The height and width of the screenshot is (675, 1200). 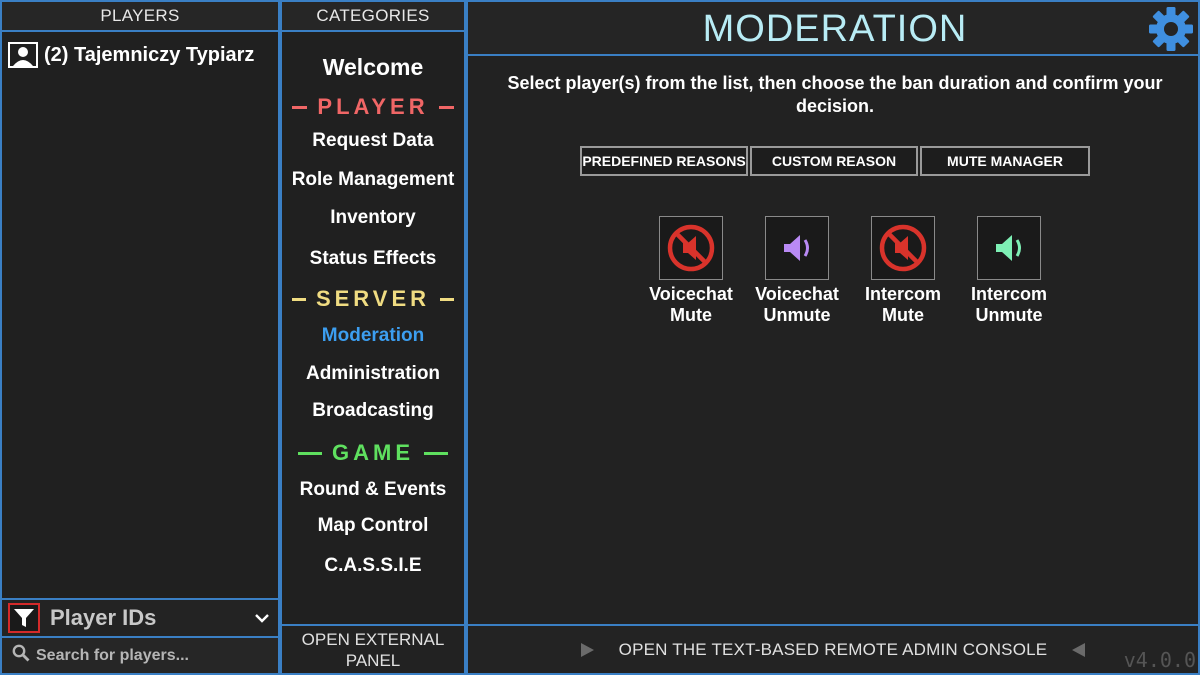 I want to click on player-name: (2) Tajemniczy Typiarz, so click(x=149, y=54).